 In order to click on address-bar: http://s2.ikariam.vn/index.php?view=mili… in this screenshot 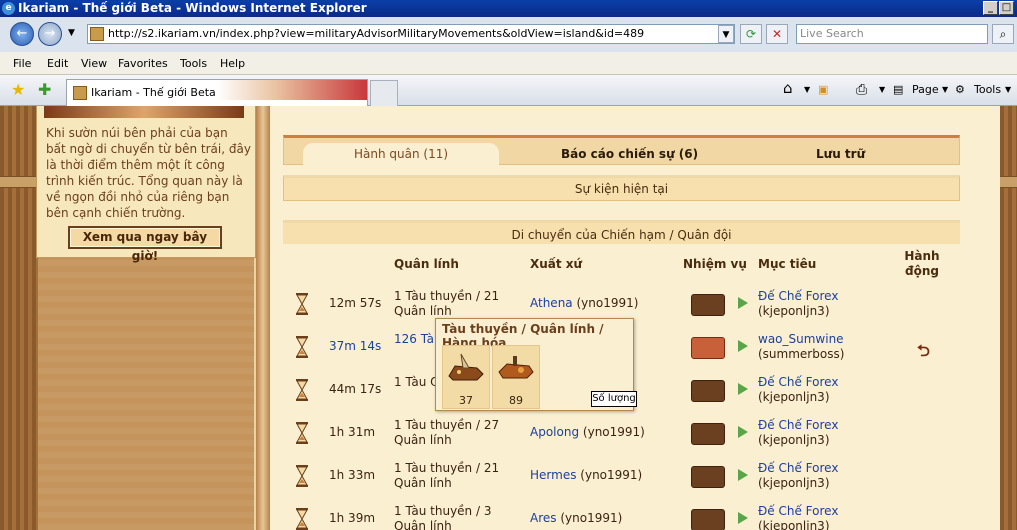, I will do `click(411, 34)`.